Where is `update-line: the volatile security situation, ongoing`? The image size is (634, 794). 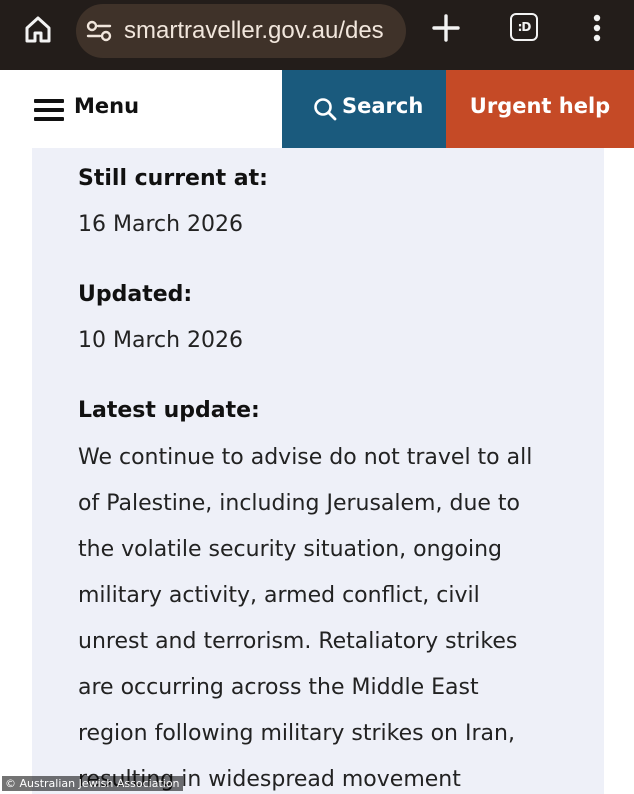 update-line: the volatile security situation, ongoing is located at coordinates (290, 549).